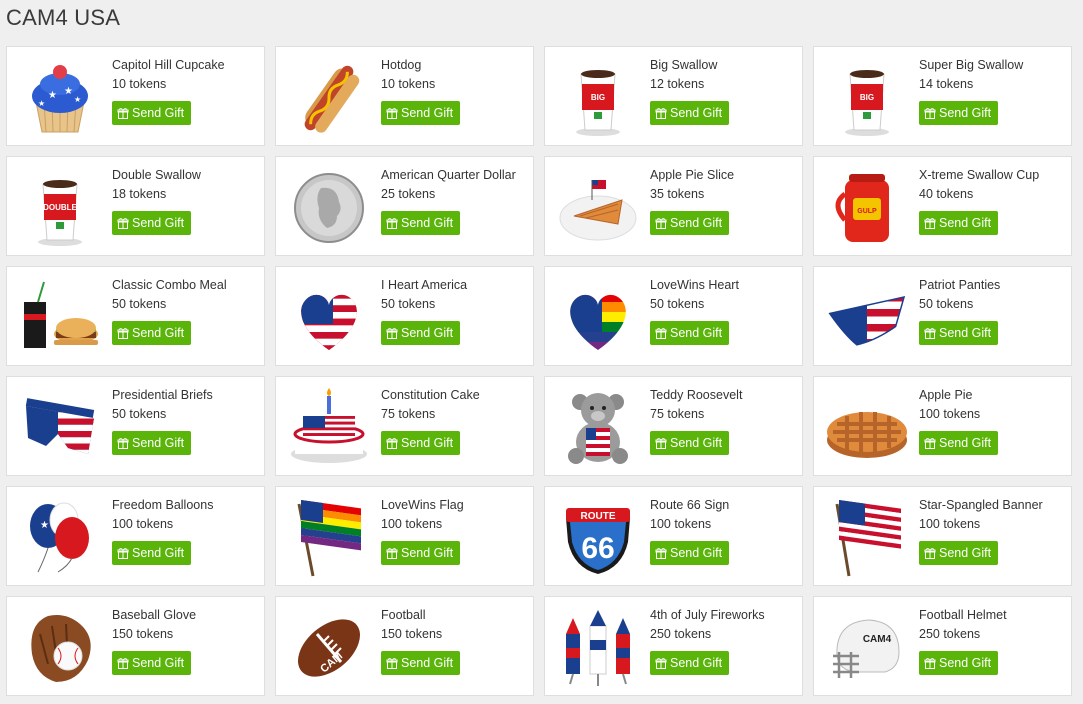  Describe the element at coordinates (677, 194) in the screenshot. I see `gift-price: 35 tokens` at that location.